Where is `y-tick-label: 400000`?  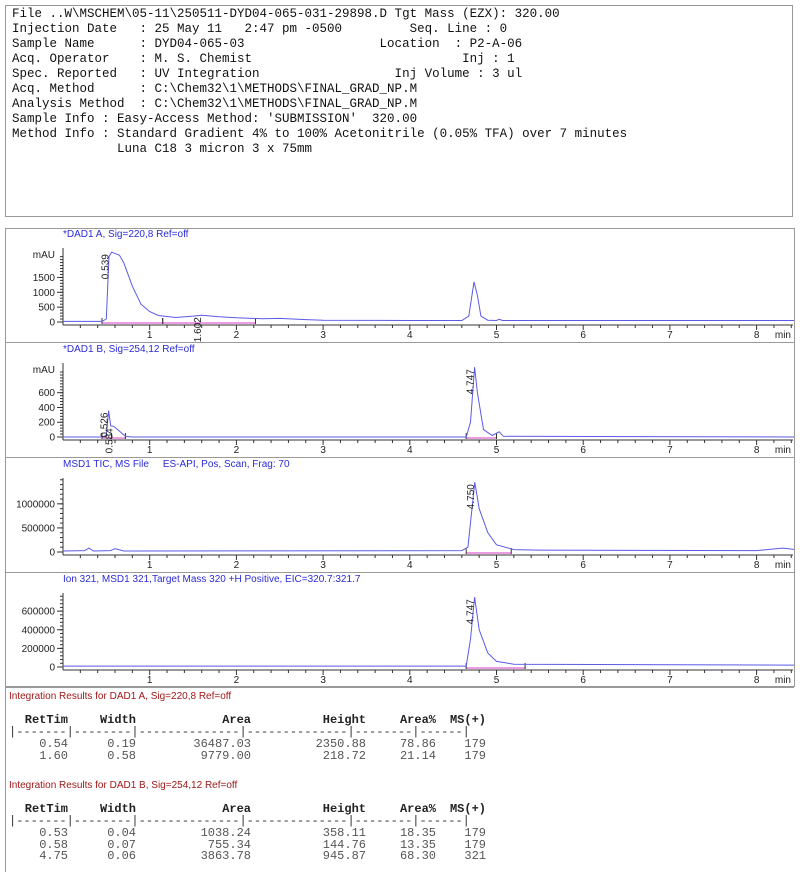 y-tick-label: 400000 is located at coordinates (39, 630).